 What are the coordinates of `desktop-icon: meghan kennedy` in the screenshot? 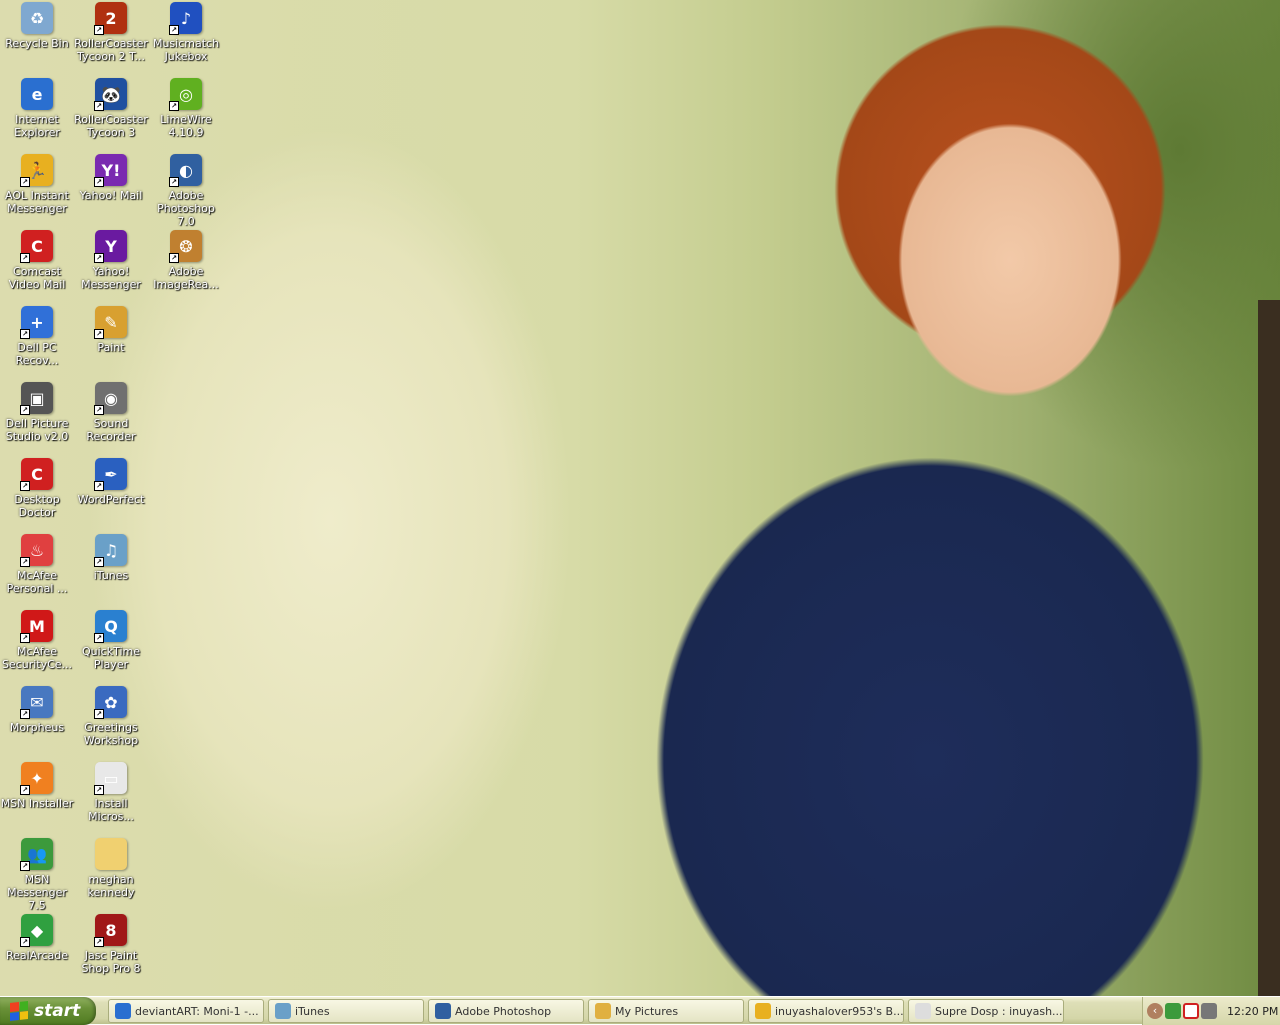 It's located at (111, 868).